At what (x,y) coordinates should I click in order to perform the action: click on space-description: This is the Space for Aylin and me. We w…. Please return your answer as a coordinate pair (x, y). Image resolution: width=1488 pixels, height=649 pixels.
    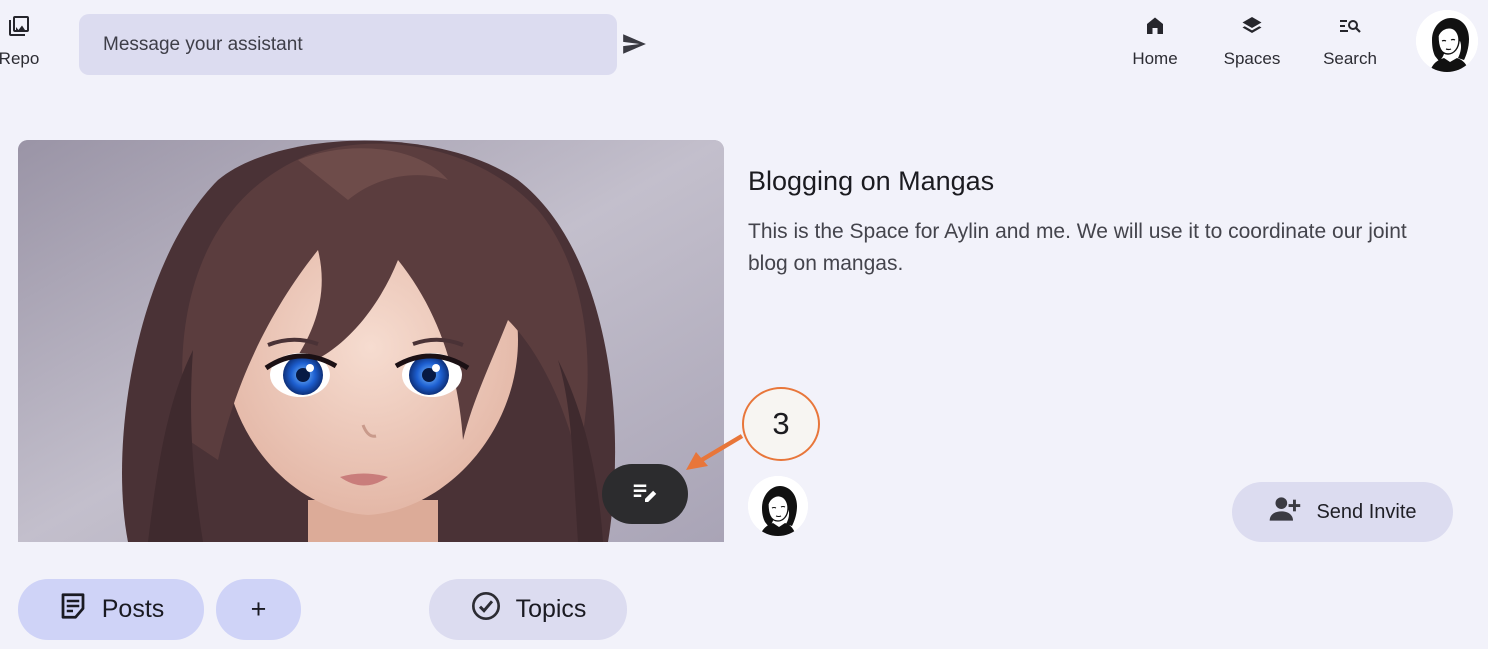
    Looking at the image, I should click on (1077, 247).